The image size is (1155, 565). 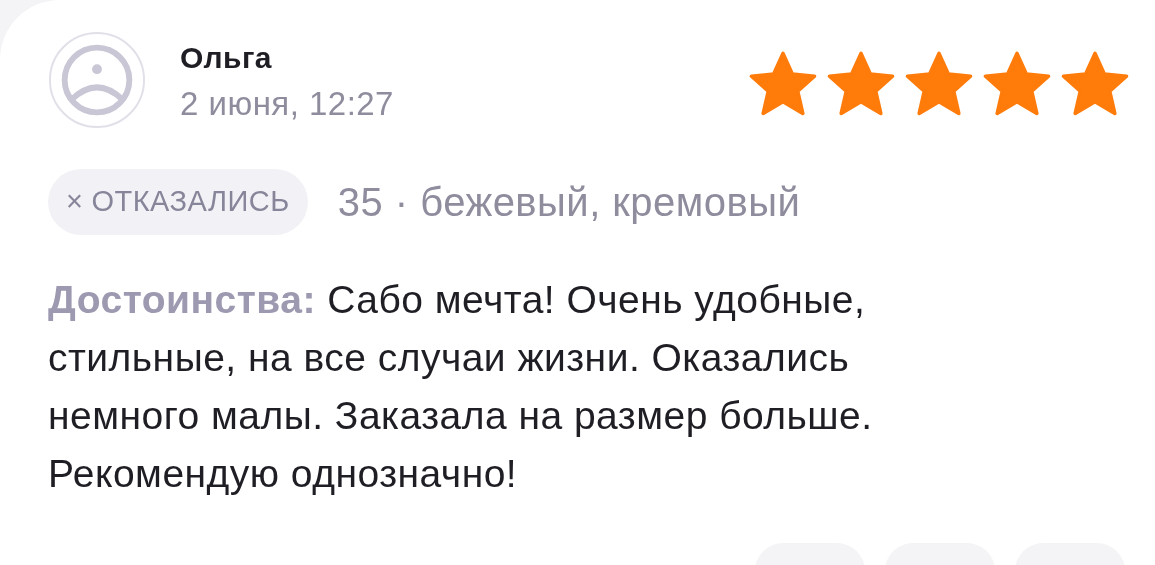 I want to click on variant-text: 35 · бежевый, кремовый, so click(x=569, y=202).